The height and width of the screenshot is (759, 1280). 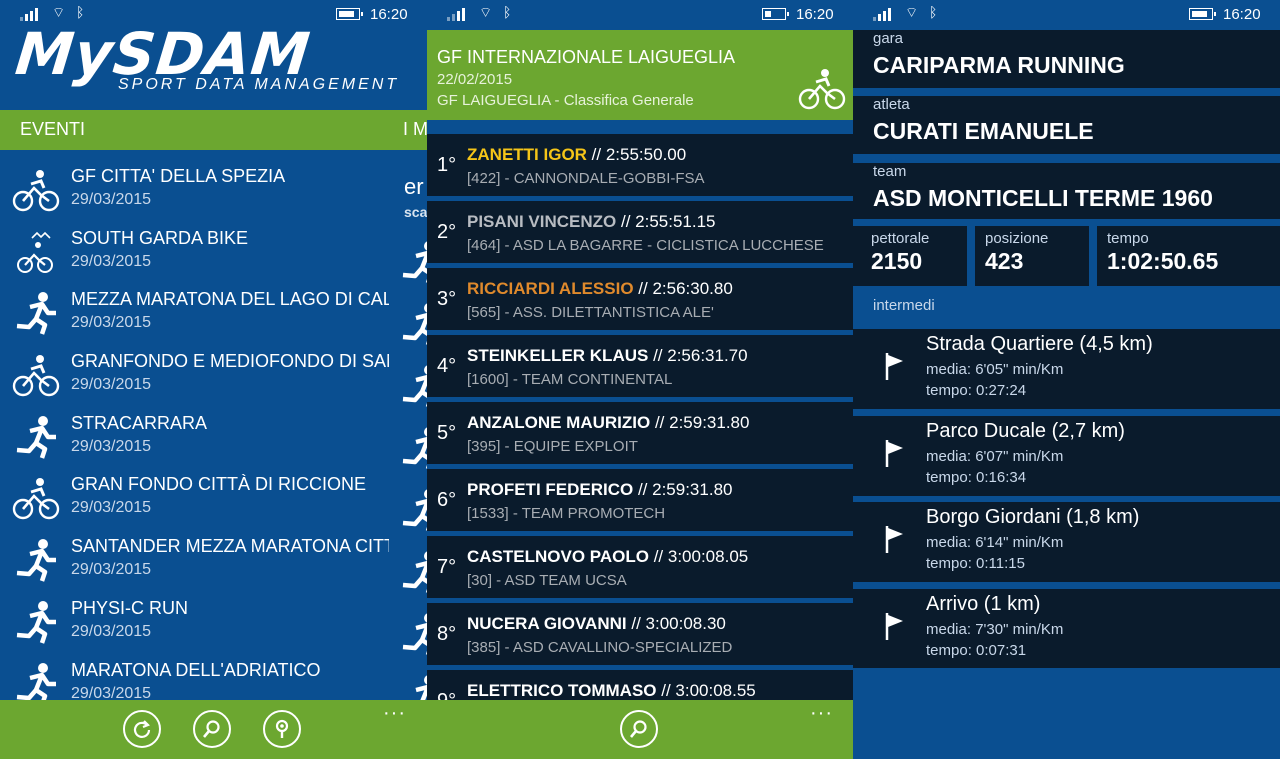 What do you see at coordinates (230, 361) in the screenshot?
I see `event-name: GRANFONDO E MEDIOFONDO DI SAN` at bounding box center [230, 361].